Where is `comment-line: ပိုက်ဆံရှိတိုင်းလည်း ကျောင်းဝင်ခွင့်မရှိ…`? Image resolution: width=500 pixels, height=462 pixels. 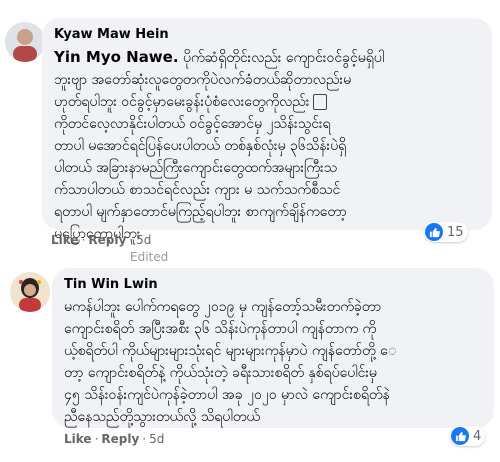
comment-line: ပိုက်ဆံရှိတိုင်းလည်း ကျောင်းဝင်ခွင့်မရှိ… is located at coordinates (284, 58).